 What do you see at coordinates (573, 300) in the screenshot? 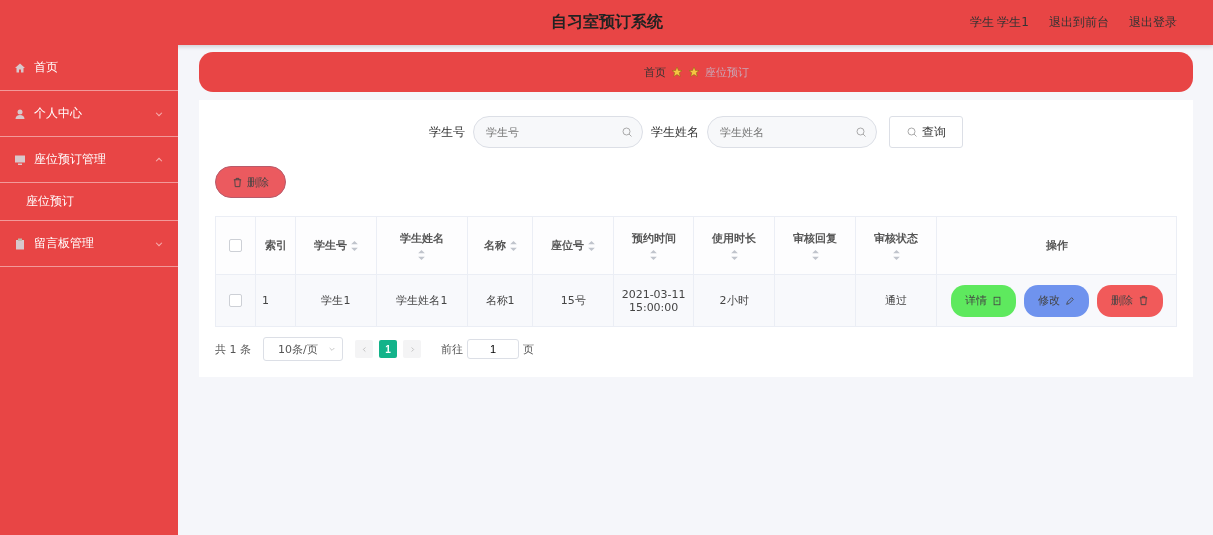
I see `table-cell: 15号` at bounding box center [573, 300].